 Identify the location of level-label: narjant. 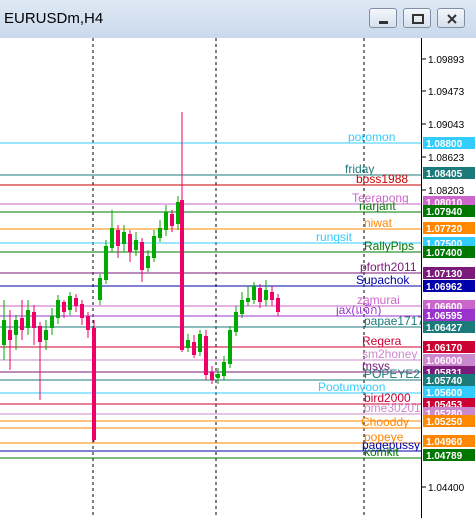
(377, 206).